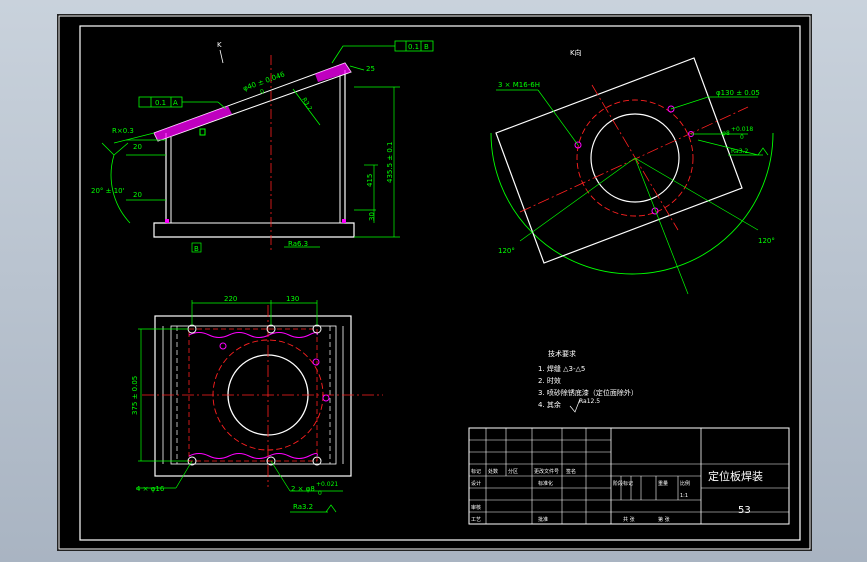  I want to click on chamfer-left-label: R×0.3, so click(123, 131).